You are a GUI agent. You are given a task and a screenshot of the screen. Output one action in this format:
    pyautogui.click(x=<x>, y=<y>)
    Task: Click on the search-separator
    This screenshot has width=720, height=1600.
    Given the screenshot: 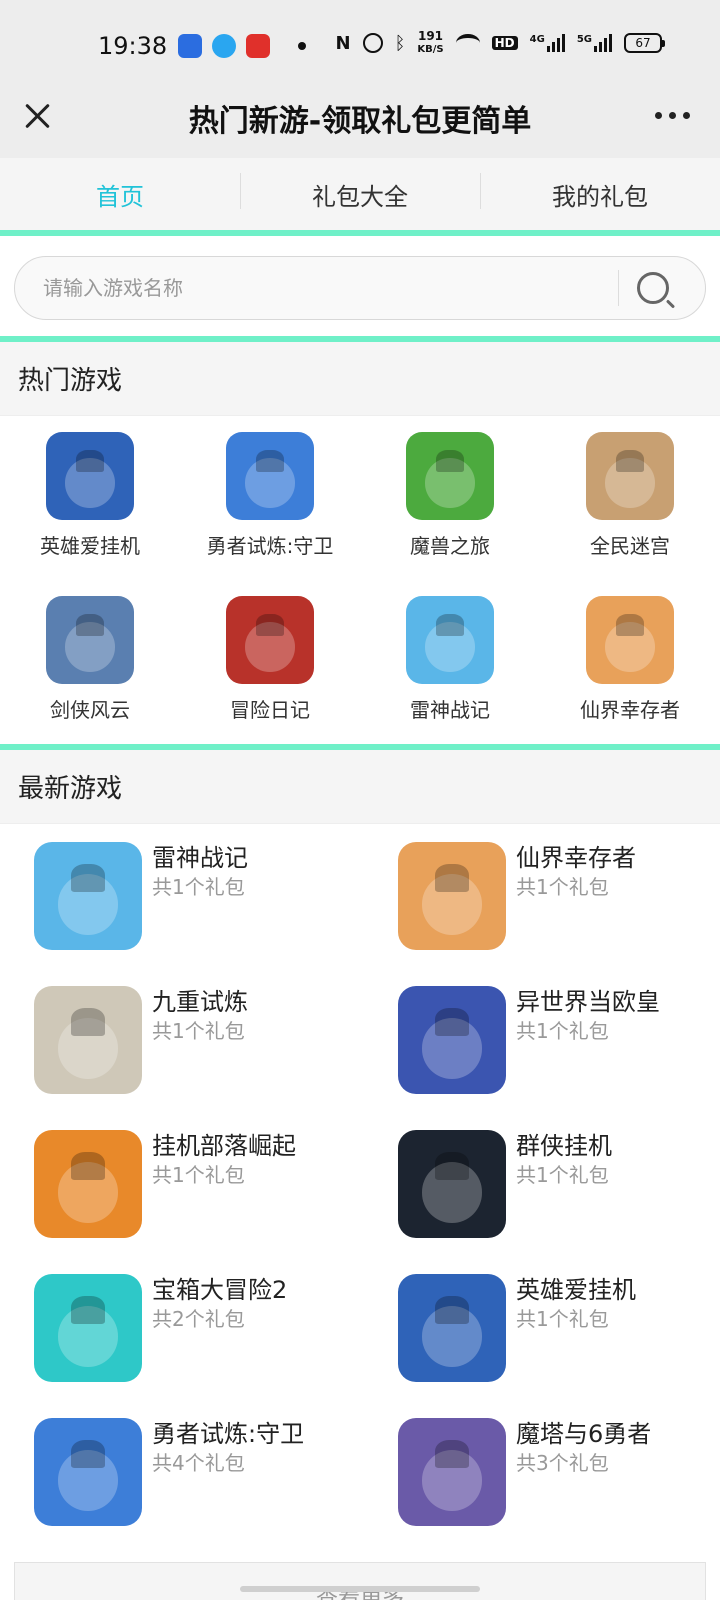 What is the action you would take?
    pyautogui.click(x=618, y=288)
    